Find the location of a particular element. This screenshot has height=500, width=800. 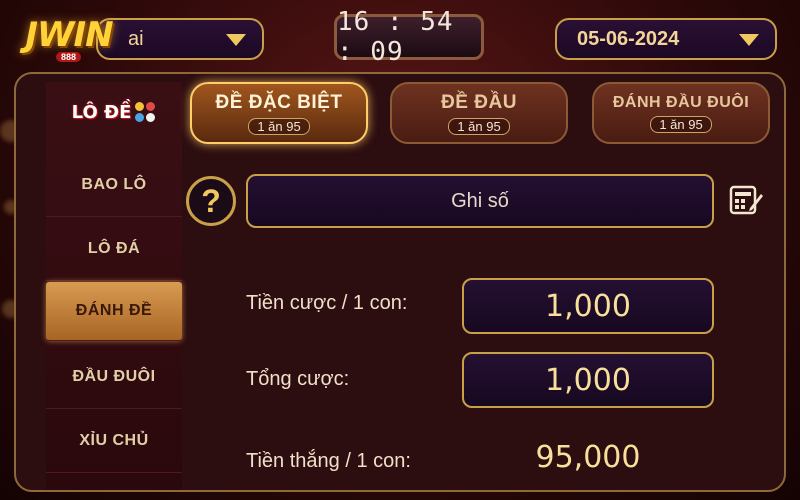

total-bet-label: Tổng cược: is located at coordinates (298, 379).